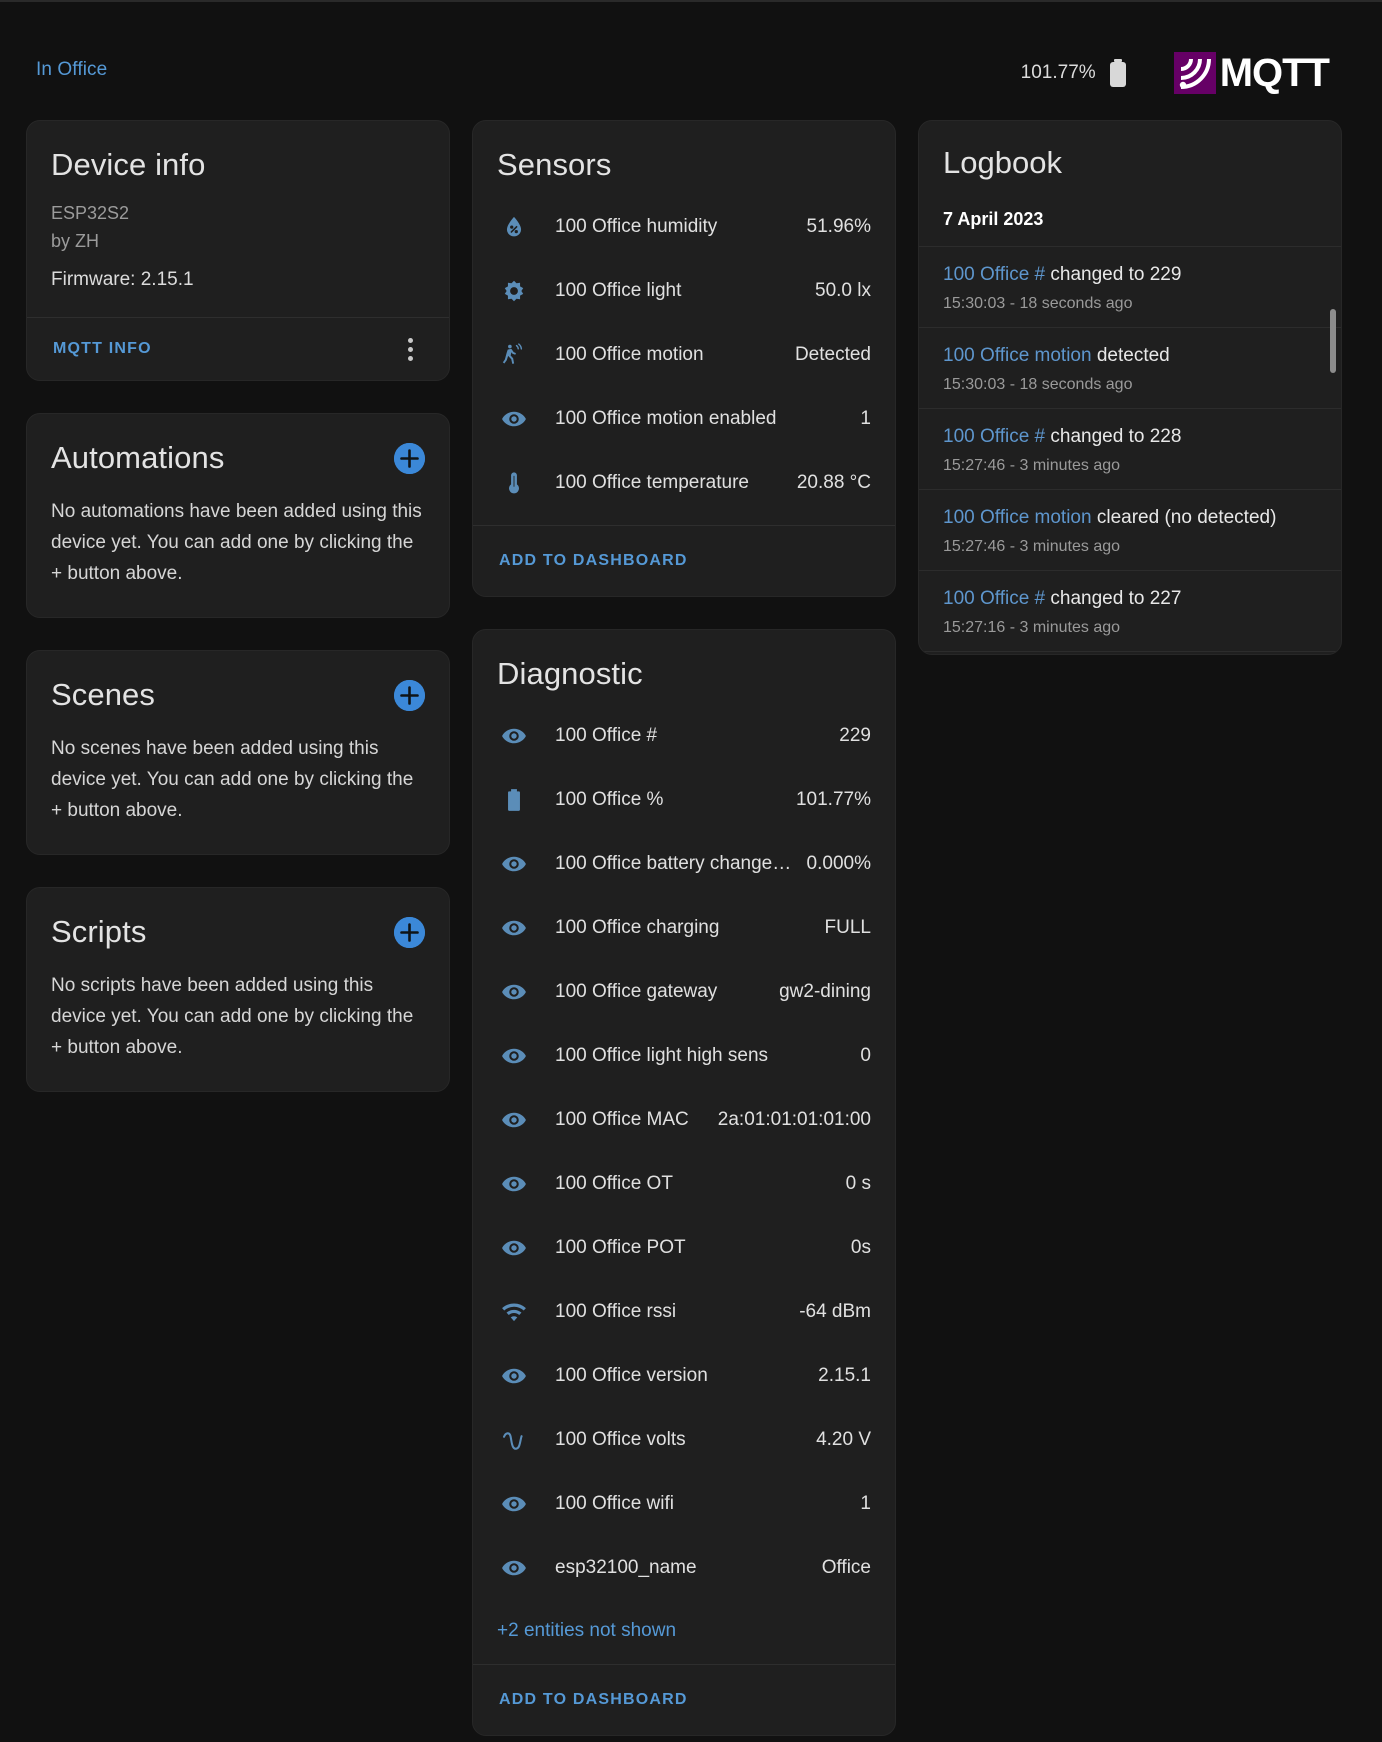 This screenshot has height=1742, width=1382. Describe the element at coordinates (684, 1376) in the screenshot. I see `entity-row: 100 Office version 2.15.1` at that location.